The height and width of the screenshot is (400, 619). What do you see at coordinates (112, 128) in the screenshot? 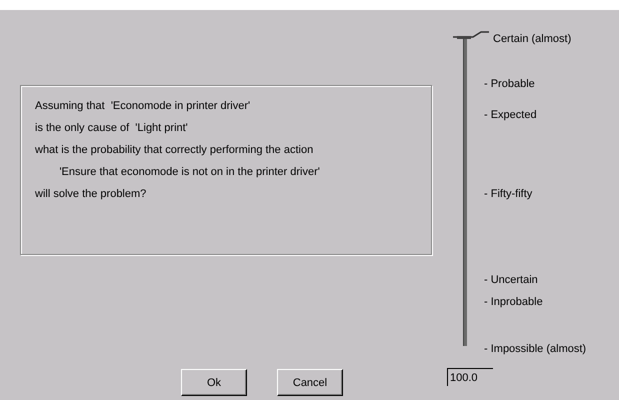
I see `question-text: is the only cause of 'Light print'` at bounding box center [112, 128].